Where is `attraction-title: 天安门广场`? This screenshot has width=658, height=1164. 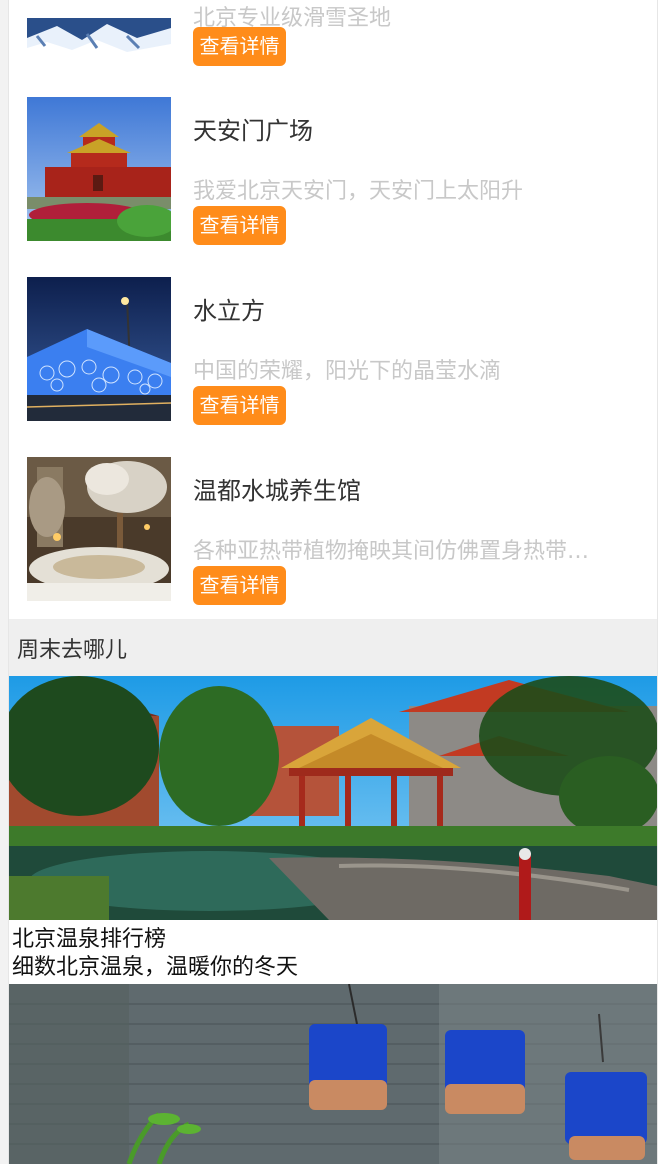 attraction-title: 天安门广场 is located at coordinates (253, 131).